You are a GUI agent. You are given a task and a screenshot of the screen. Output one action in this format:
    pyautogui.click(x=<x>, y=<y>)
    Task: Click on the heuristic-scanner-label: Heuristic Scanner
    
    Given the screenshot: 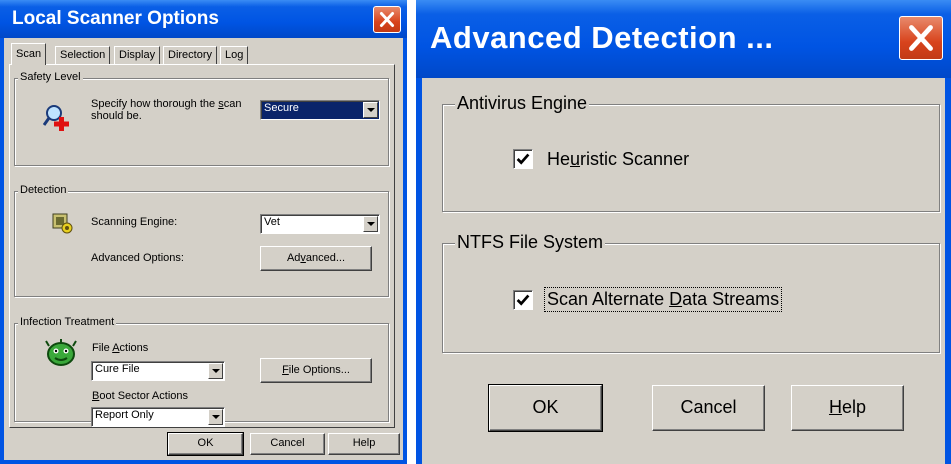 What is the action you would take?
    pyautogui.click(x=618, y=159)
    